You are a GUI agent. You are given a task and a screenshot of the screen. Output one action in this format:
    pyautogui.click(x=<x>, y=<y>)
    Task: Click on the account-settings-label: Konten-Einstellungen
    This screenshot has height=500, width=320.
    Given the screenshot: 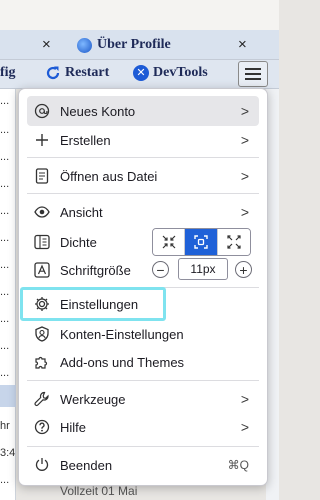 What is the action you would take?
    pyautogui.click(x=122, y=334)
    